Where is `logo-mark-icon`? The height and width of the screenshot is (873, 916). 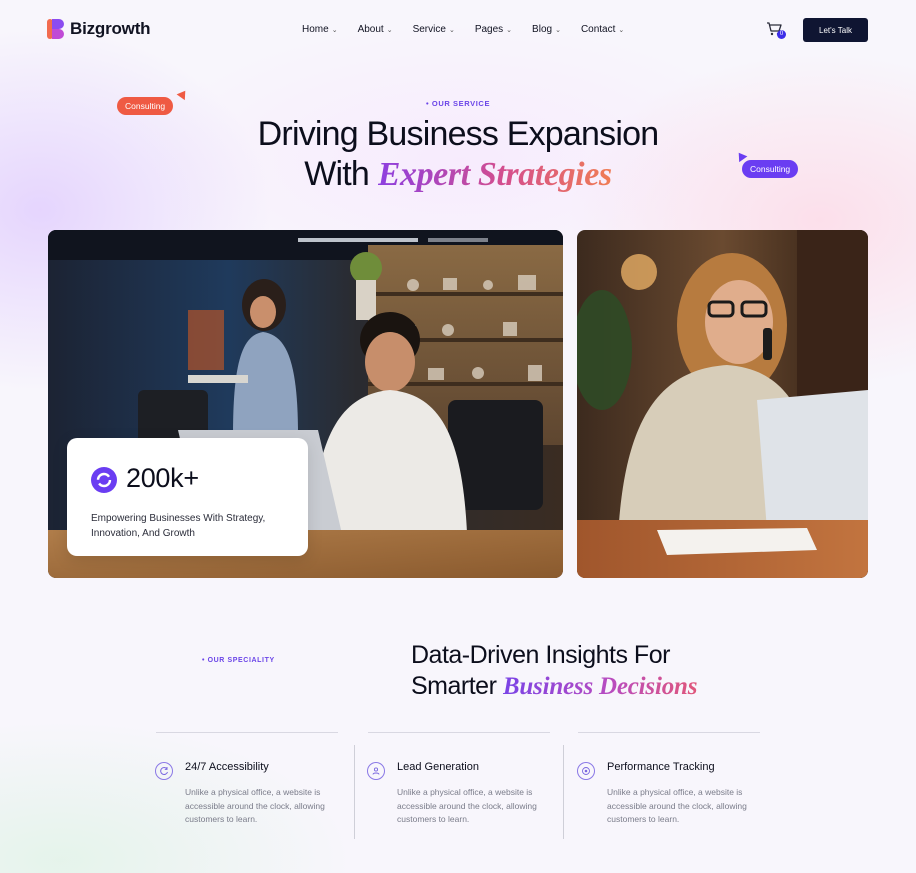
logo-mark-icon is located at coordinates (55, 29).